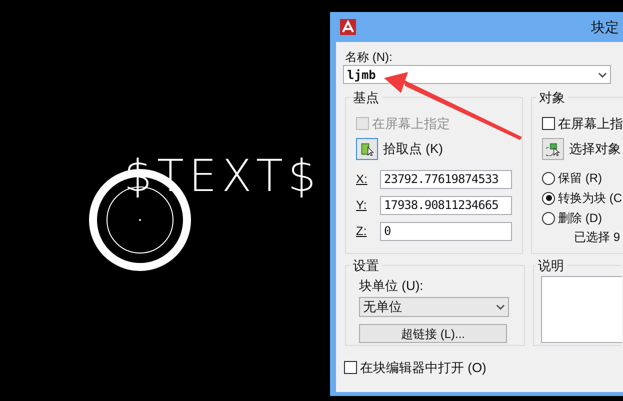 This screenshot has width=623, height=401. What do you see at coordinates (411, 123) in the screenshot?
I see `checkbox-label: 在屏幕上指定` at bounding box center [411, 123].